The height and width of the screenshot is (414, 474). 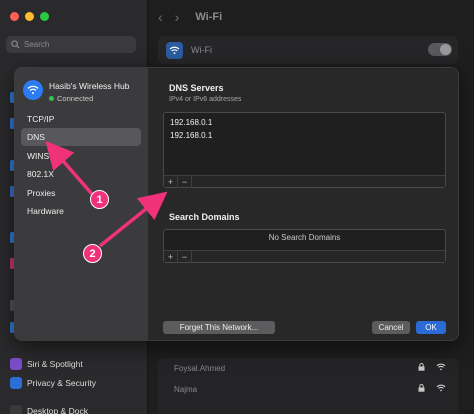 I want to click on dns-servers-subtitle: IPv4 or IPv6 addresses, so click(x=205, y=99).